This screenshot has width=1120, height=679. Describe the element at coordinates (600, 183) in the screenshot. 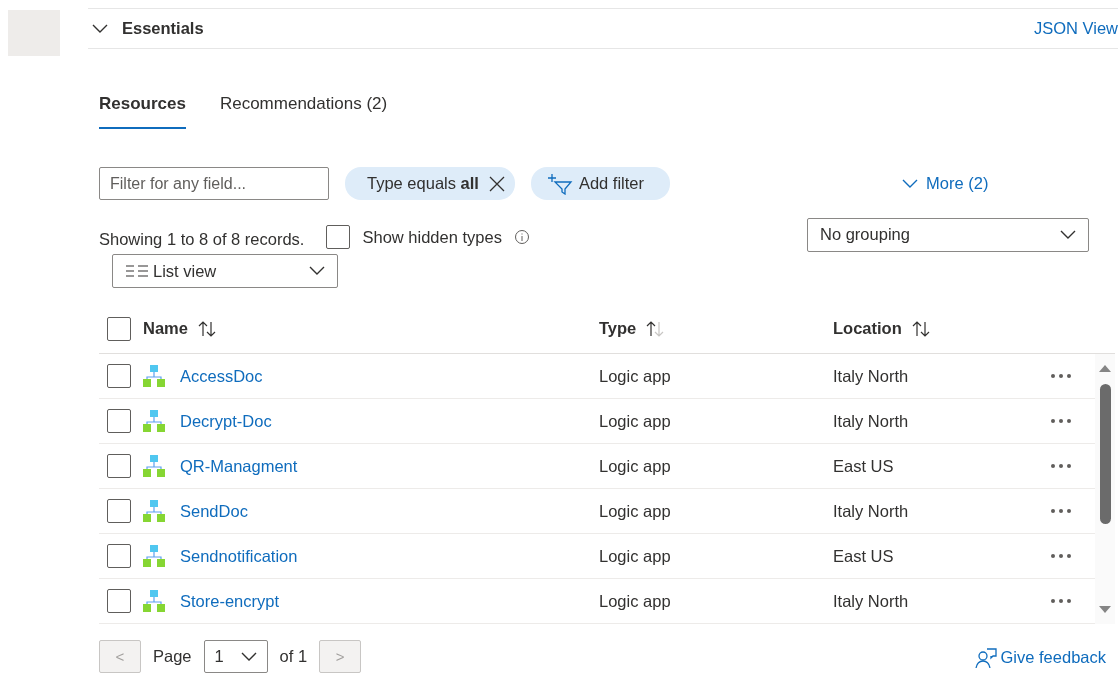

I see `add-filter-button: Add filter` at that location.